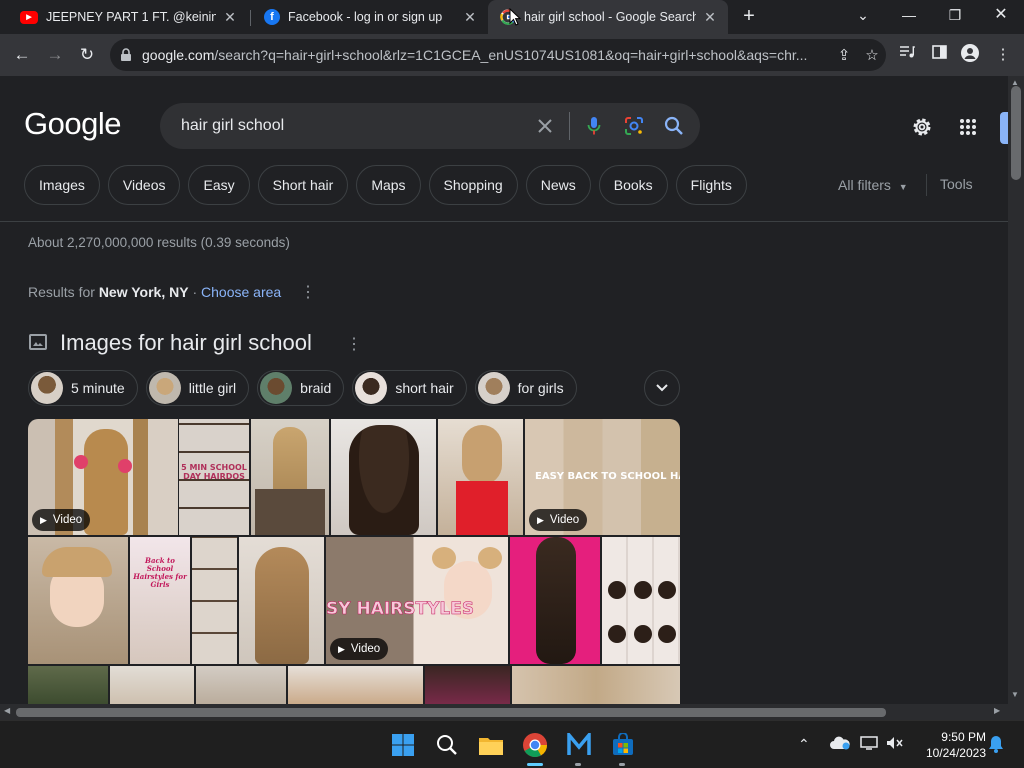 This screenshot has height=768, width=1024. What do you see at coordinates (955, 15) in the screenshot?
I see `restore-button: ❐` at bounding box center [955, 15].